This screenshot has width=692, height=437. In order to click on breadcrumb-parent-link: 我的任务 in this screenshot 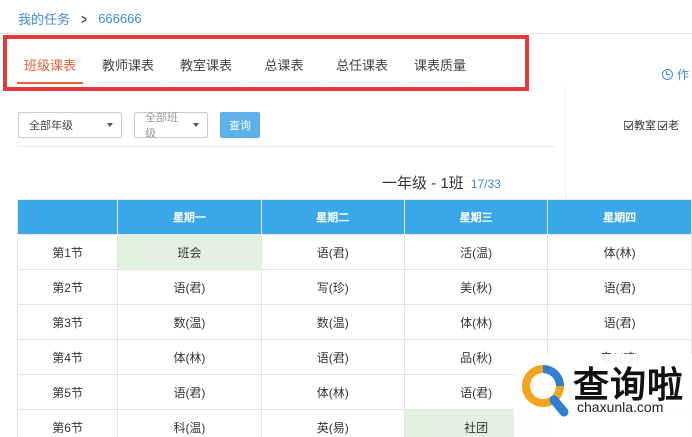, I will do `click(44, 18)`.